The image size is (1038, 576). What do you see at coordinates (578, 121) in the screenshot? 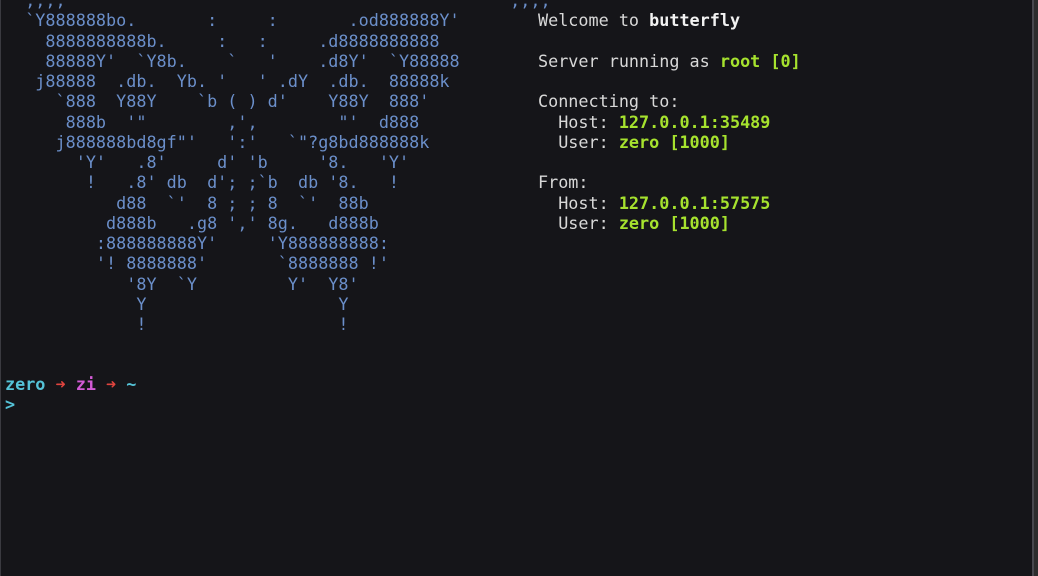
I see `connecting-host-label: Host:` at bounding box center [578, 121].